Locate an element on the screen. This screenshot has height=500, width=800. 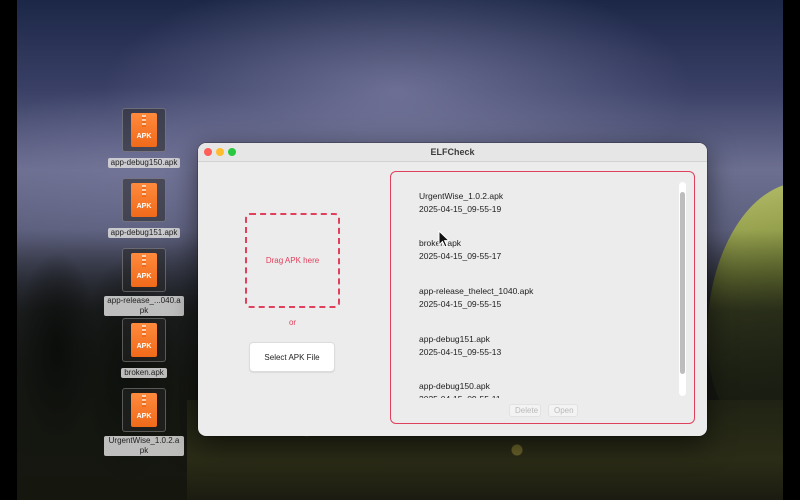
file-name: app-debug150.apk is located at coordinates (454, 386).